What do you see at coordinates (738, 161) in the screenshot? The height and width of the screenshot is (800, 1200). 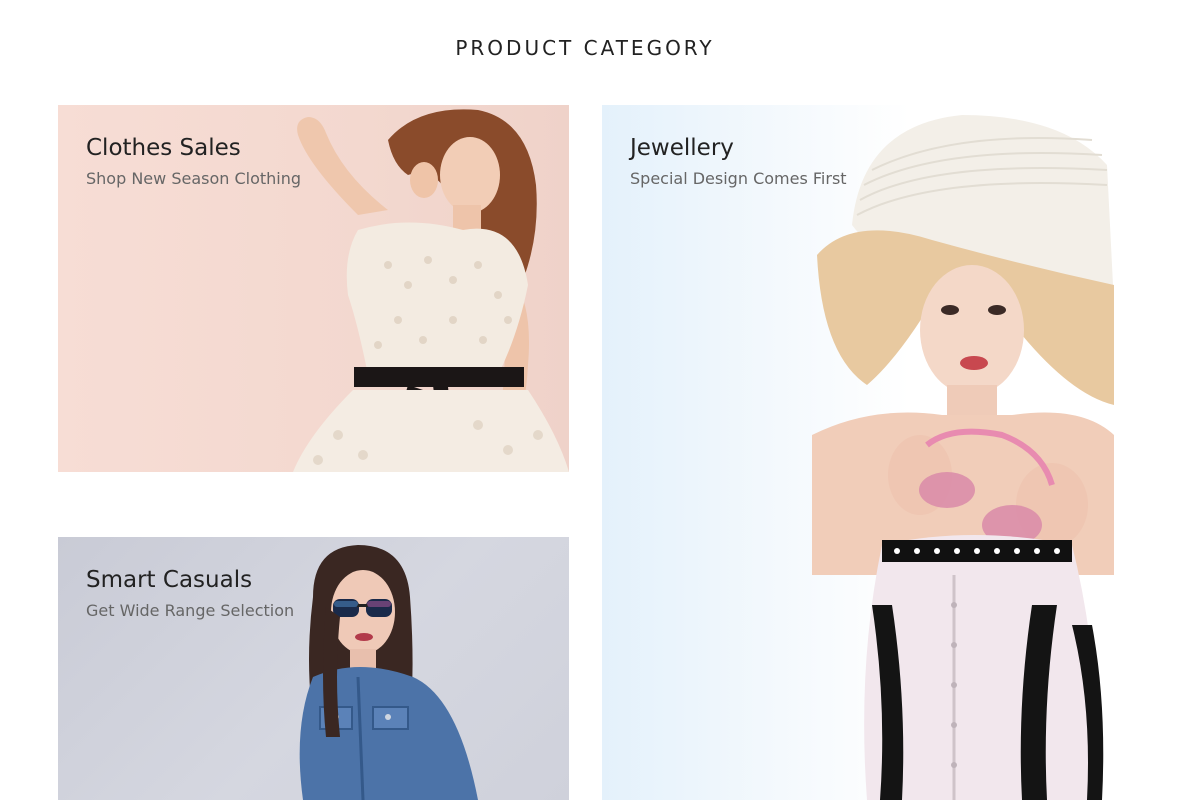 I see `category-card-text: Jewellery Special Design Comes First` at bounding box center [738, 161].